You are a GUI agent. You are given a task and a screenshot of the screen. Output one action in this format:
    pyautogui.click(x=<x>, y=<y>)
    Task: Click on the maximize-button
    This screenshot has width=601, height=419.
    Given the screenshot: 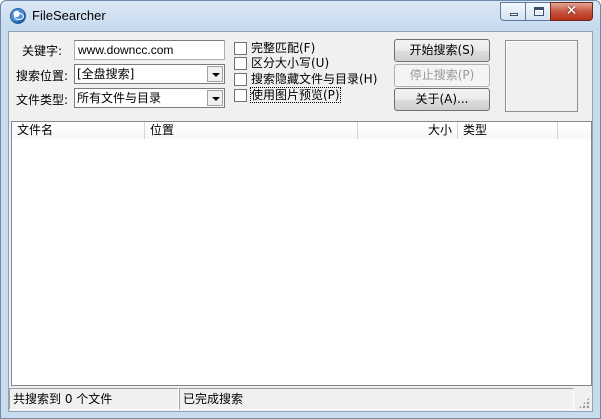 What is the action you would take?
    pyautogui.click(x=538, y=11)
    